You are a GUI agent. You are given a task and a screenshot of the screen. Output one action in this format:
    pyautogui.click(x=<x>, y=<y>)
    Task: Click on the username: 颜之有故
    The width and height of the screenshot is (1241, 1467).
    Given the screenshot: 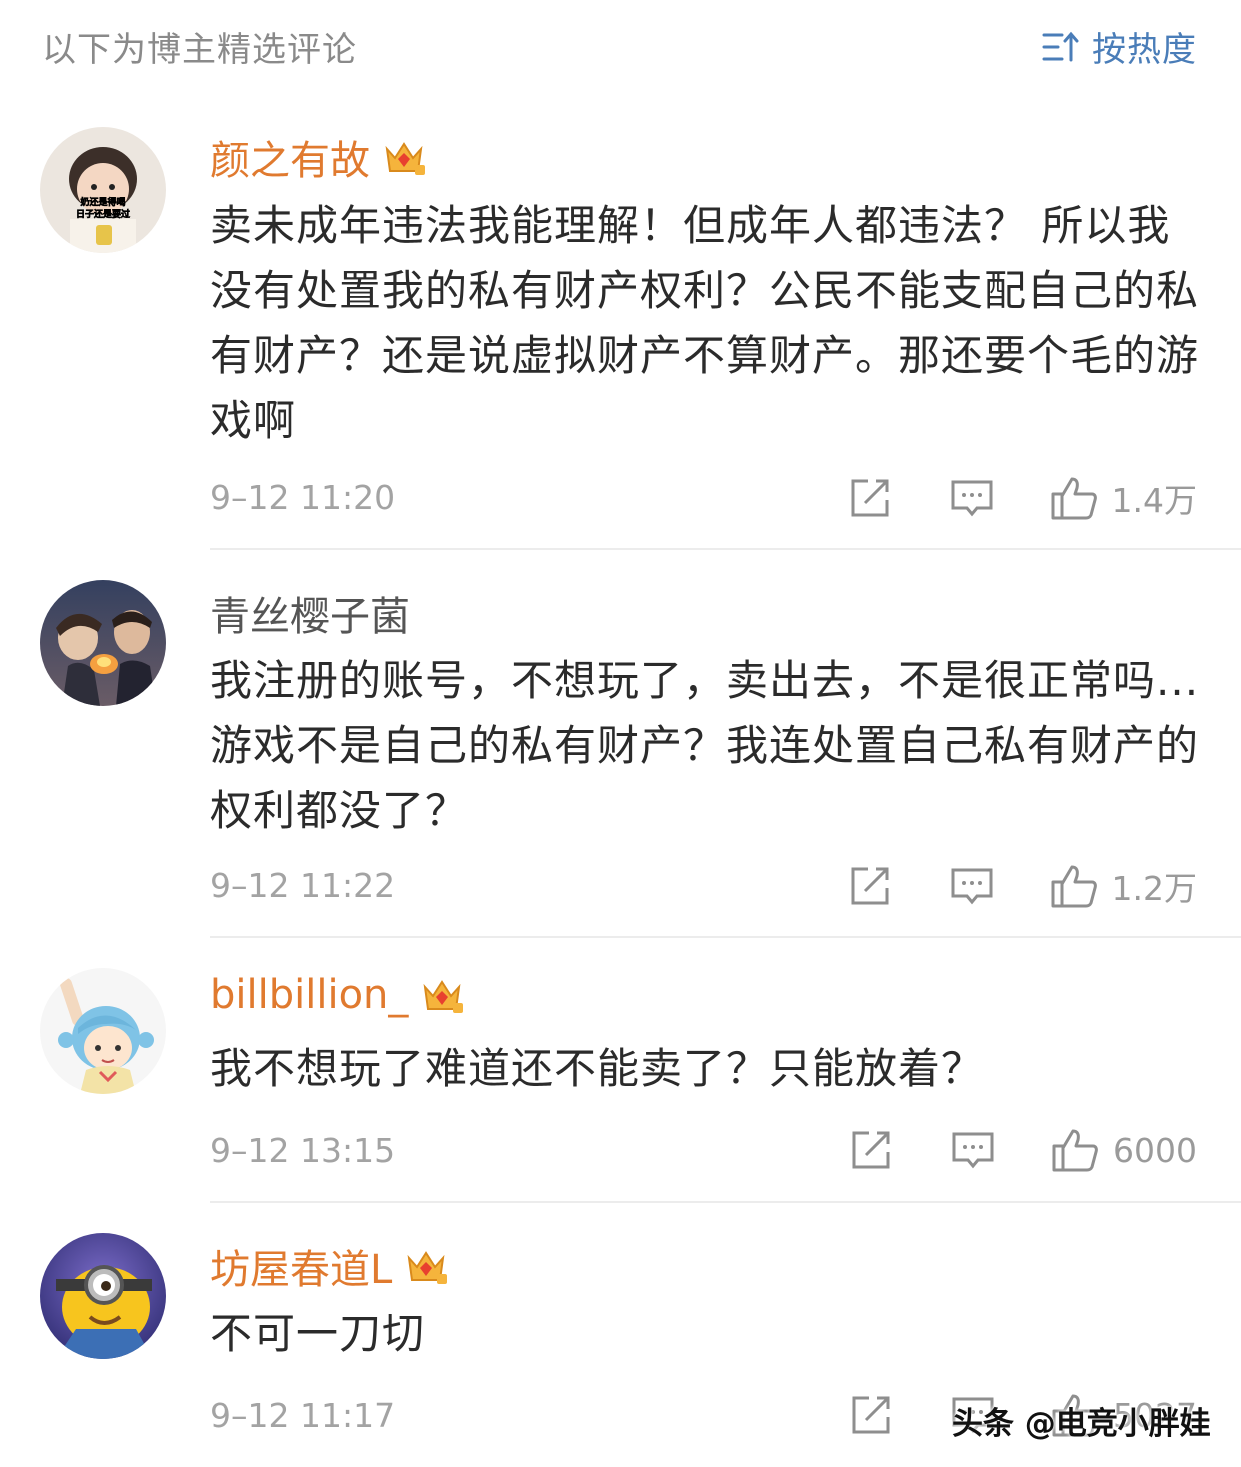 What is the action you would take?
    pyautogui.click(x=318, y=157)
    